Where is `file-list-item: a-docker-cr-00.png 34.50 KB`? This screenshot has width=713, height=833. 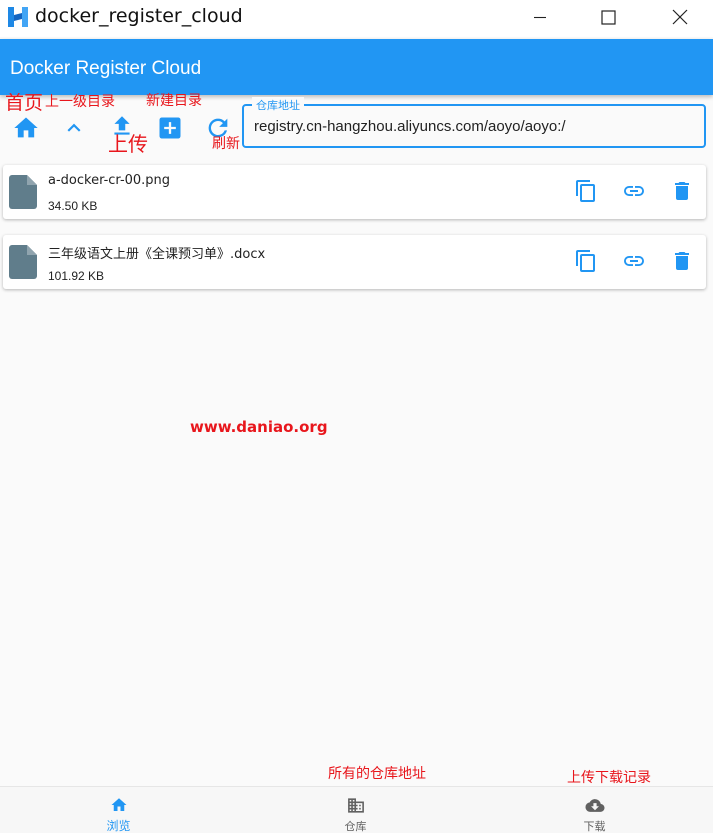
file-list-item: a-docker-cr-00.png 34.50 KB is located at coordinates (354, 192).